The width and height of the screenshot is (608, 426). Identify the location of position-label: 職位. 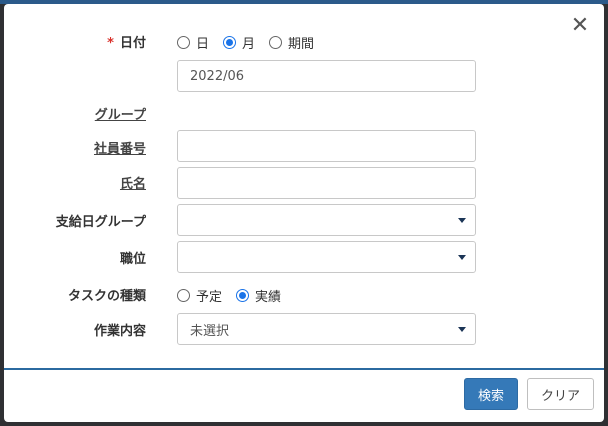
(132, 259).